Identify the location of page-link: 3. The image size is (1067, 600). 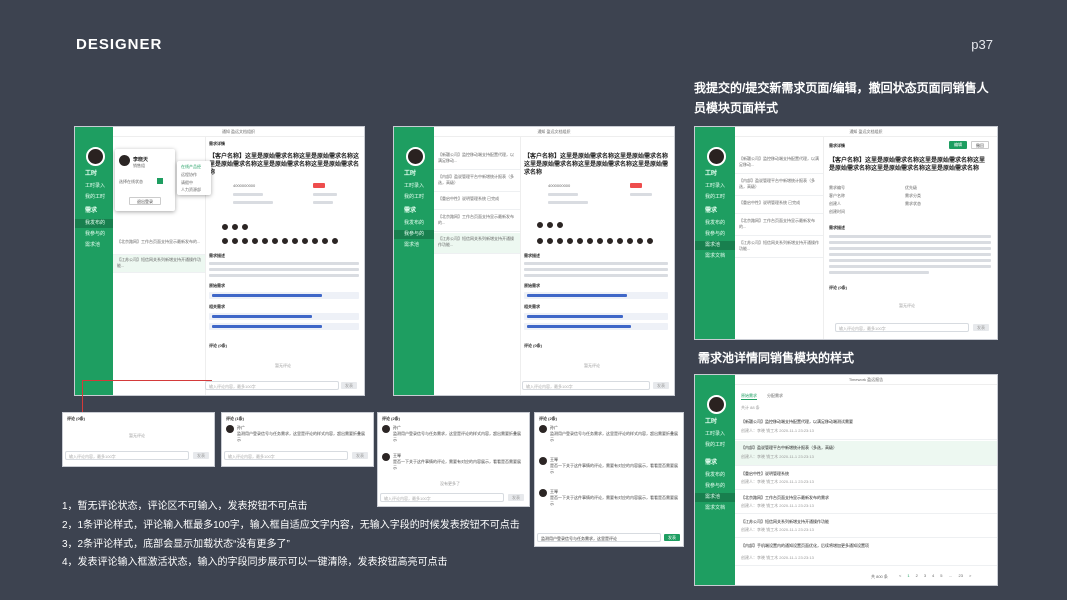
(925, 575).